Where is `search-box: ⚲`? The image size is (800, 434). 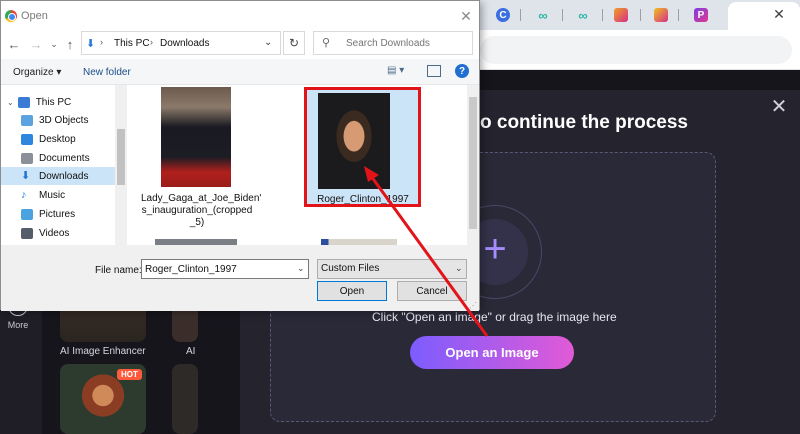 search-box: ⚲ is located at coordinates (393, 43).